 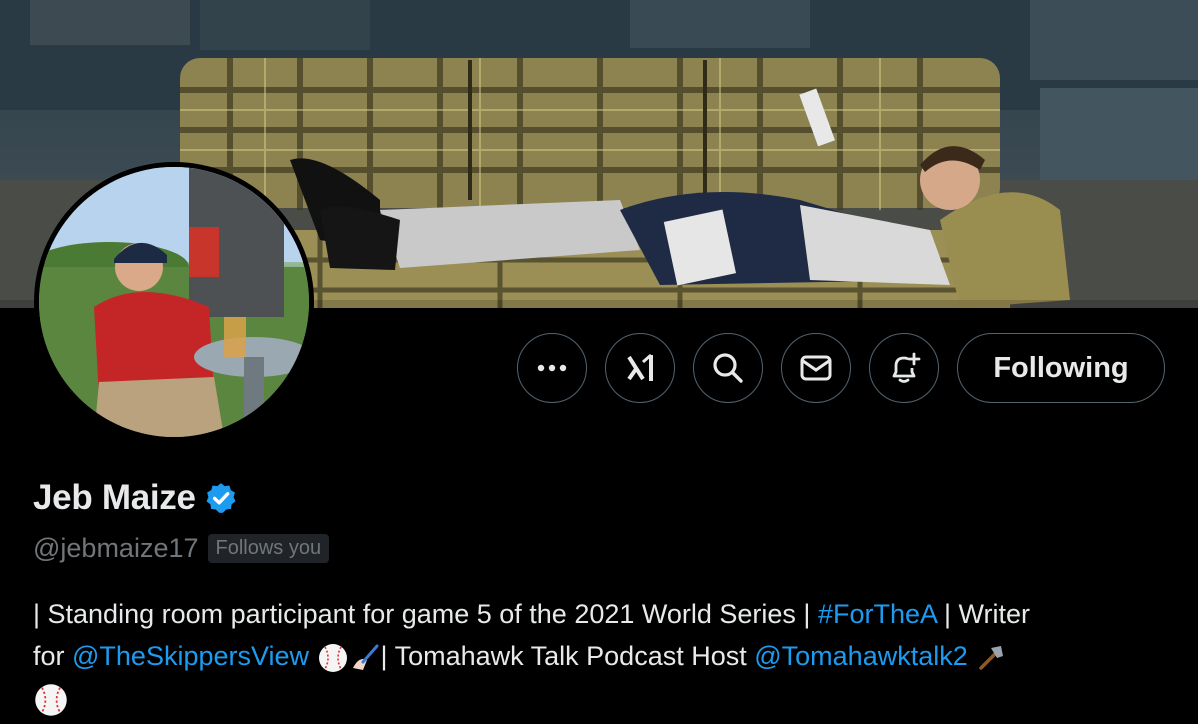 What do you see at coordinates (1061, 368) in the screenshot?
I see `following-button: Following` at bounding box center [1061, 368].